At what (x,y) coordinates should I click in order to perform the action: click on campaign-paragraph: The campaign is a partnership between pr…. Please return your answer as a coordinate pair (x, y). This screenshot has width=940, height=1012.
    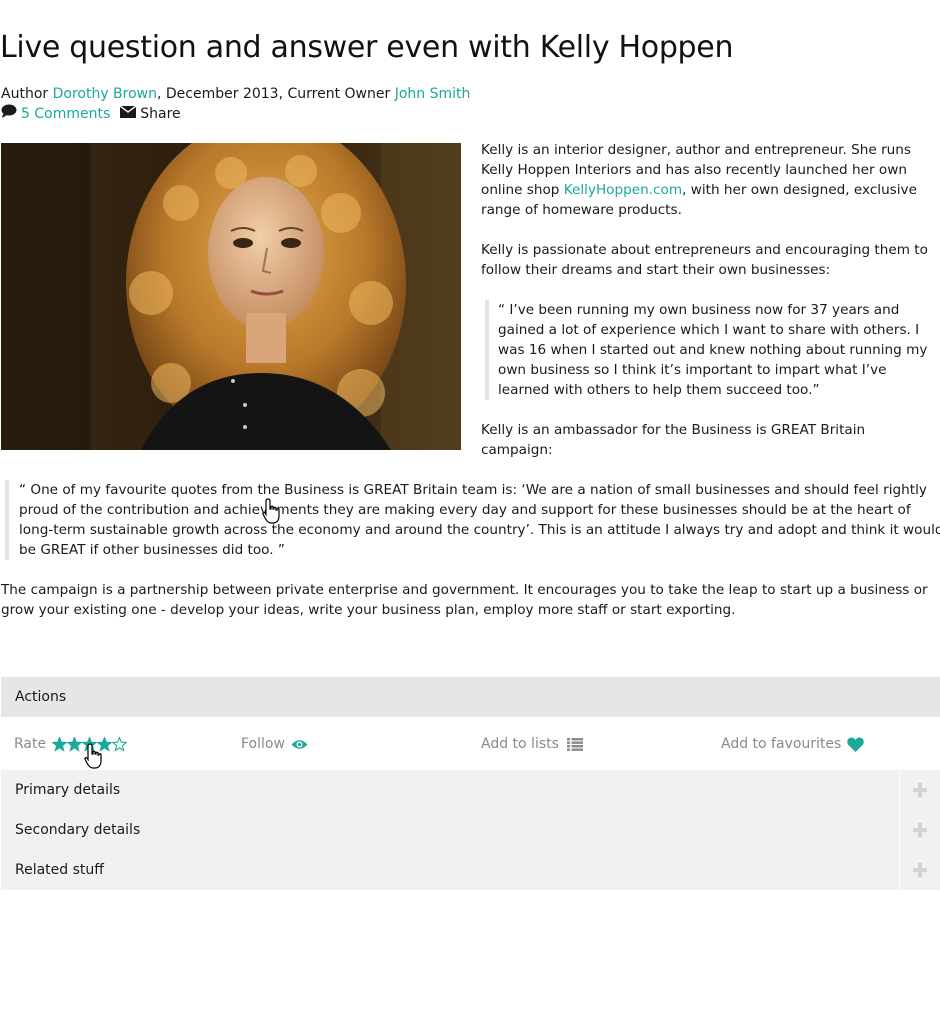
    Looking at the image, I should click on (464, 600).